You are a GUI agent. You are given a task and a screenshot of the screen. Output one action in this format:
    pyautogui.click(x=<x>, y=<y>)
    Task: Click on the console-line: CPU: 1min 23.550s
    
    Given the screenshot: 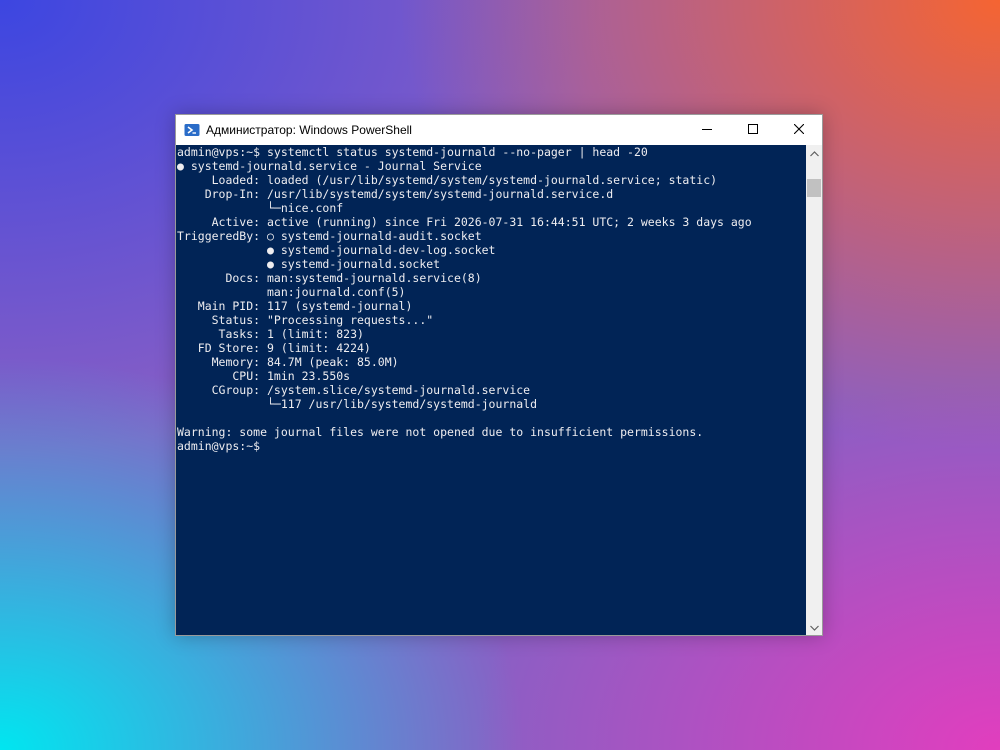 What is the action you would take?
    pyautogui.click(x=264, y=376)
    